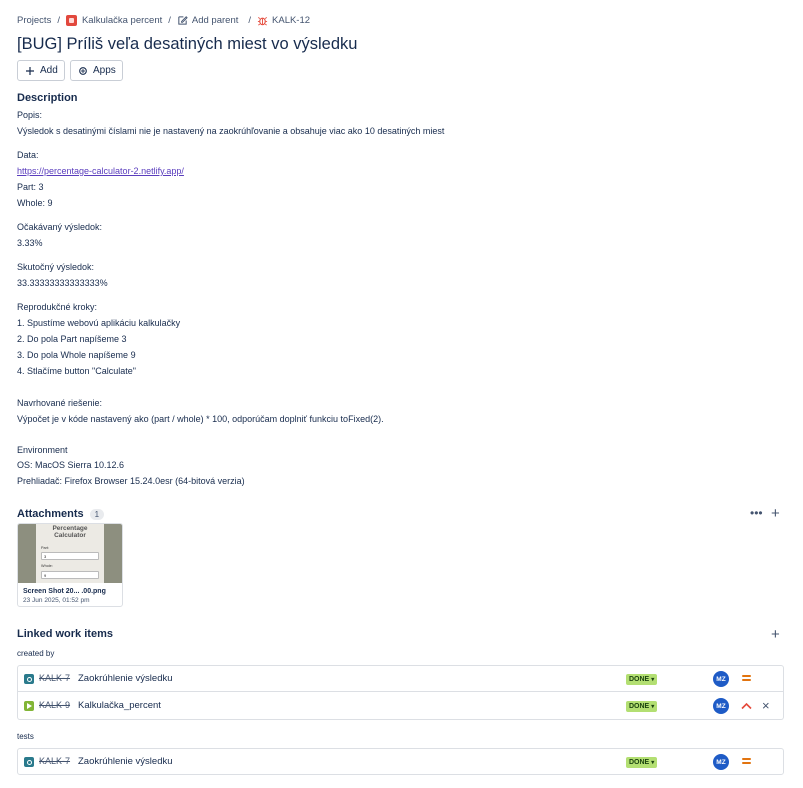  I want to click on breadcrumb-project: Kalkulačka percent, so click(113, 20).